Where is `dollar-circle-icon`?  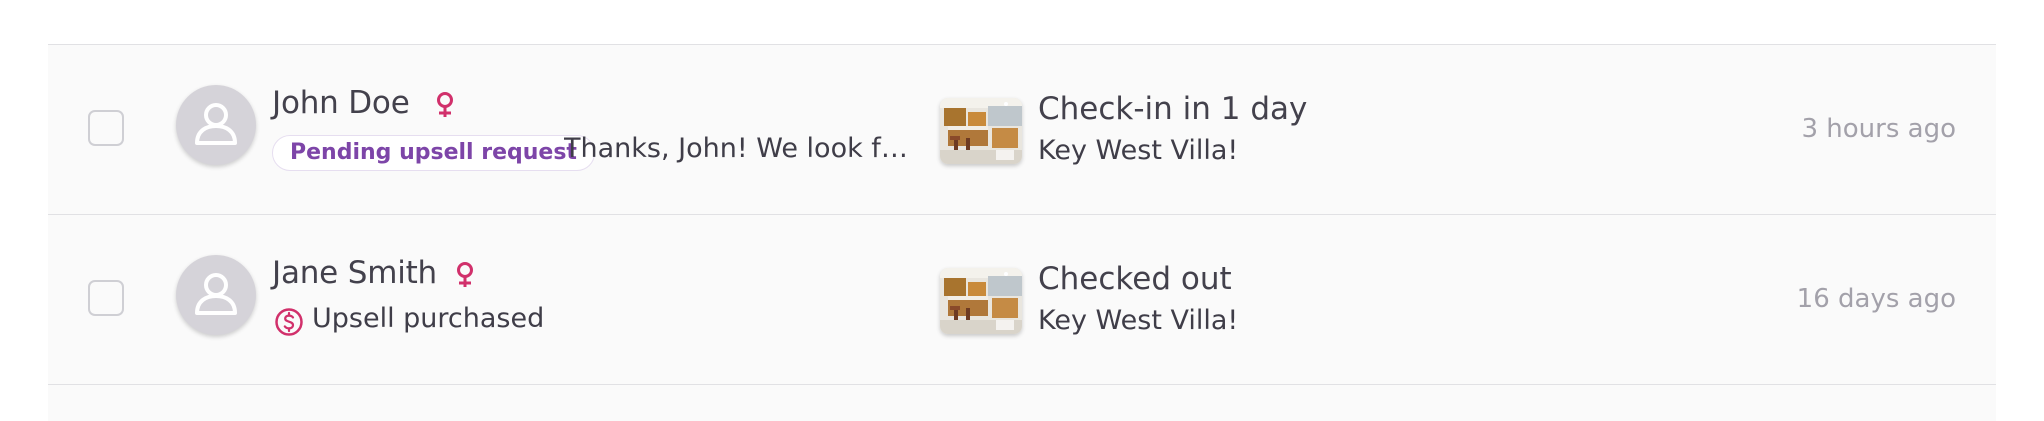
dollar-circle-icon is located at coordinates (289, 322).